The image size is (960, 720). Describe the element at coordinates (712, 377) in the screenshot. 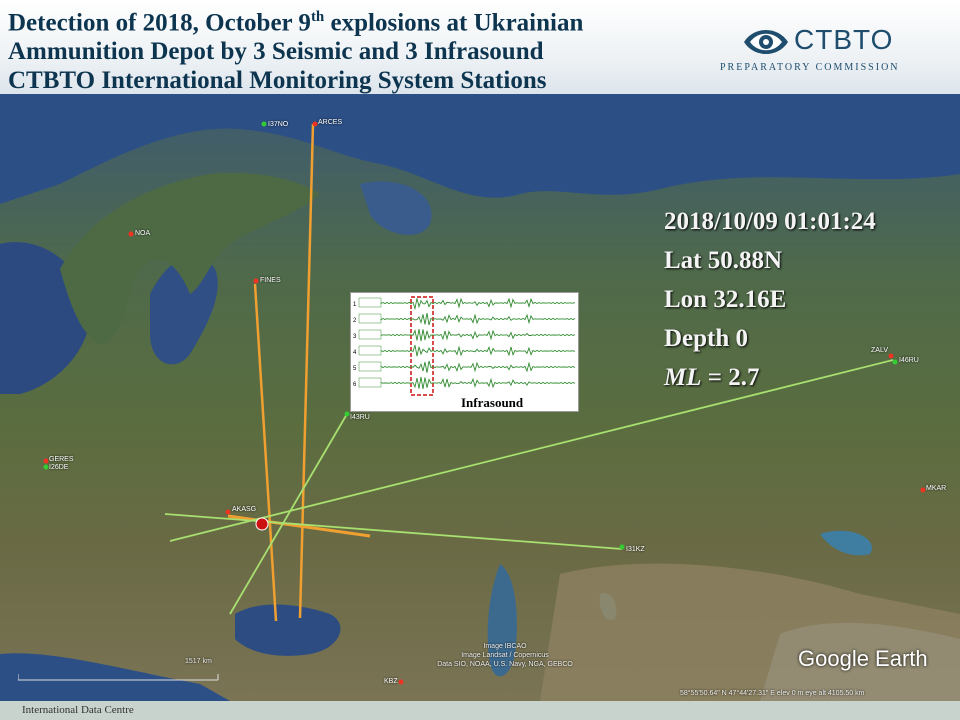

I see `event-magnitude: ML = 2.7` at that location.